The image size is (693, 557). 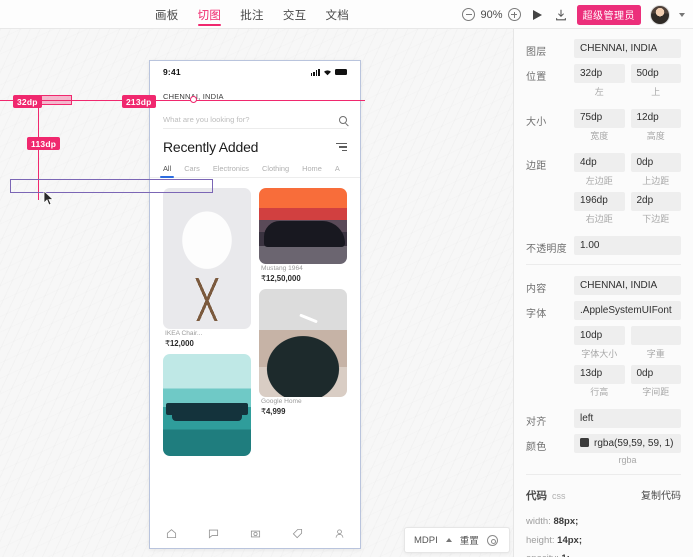 What do you see at coordinates (192, 170) in the screenshot?
I see `category-tab-cars: Cars` at bounding box center [192, 170].